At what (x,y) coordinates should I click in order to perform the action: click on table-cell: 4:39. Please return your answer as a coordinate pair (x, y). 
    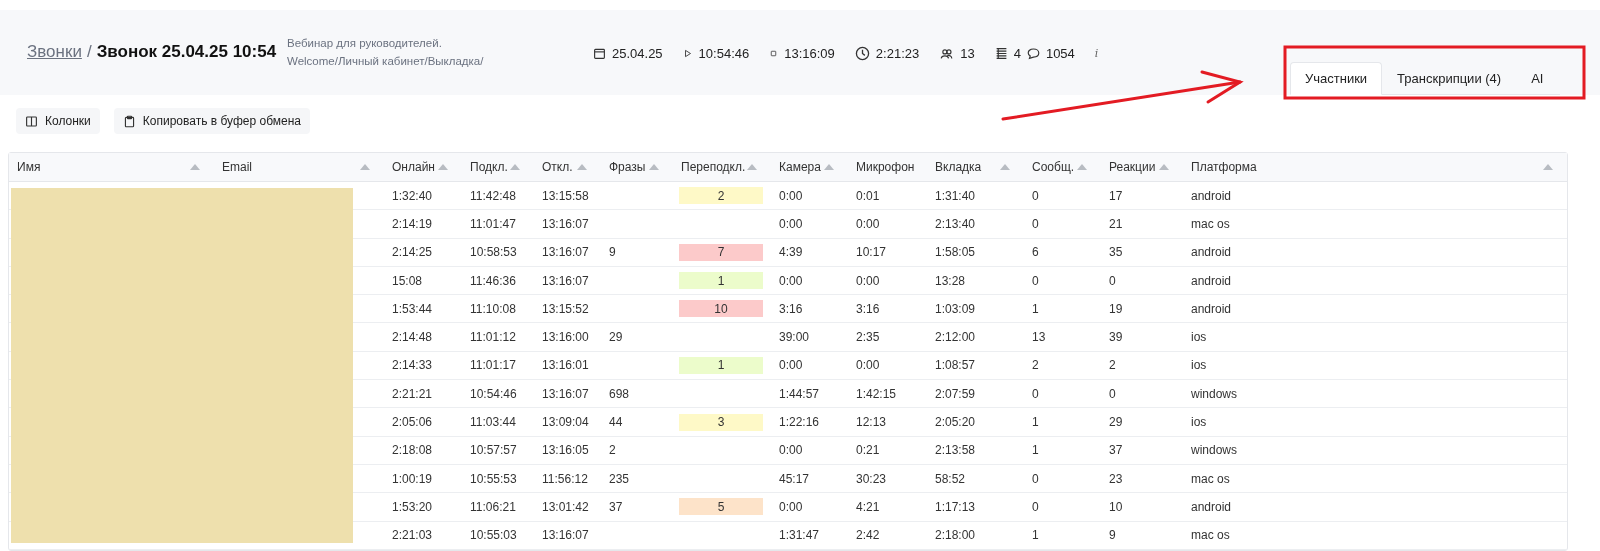
    Looking at the image, I should click on (791, 252).